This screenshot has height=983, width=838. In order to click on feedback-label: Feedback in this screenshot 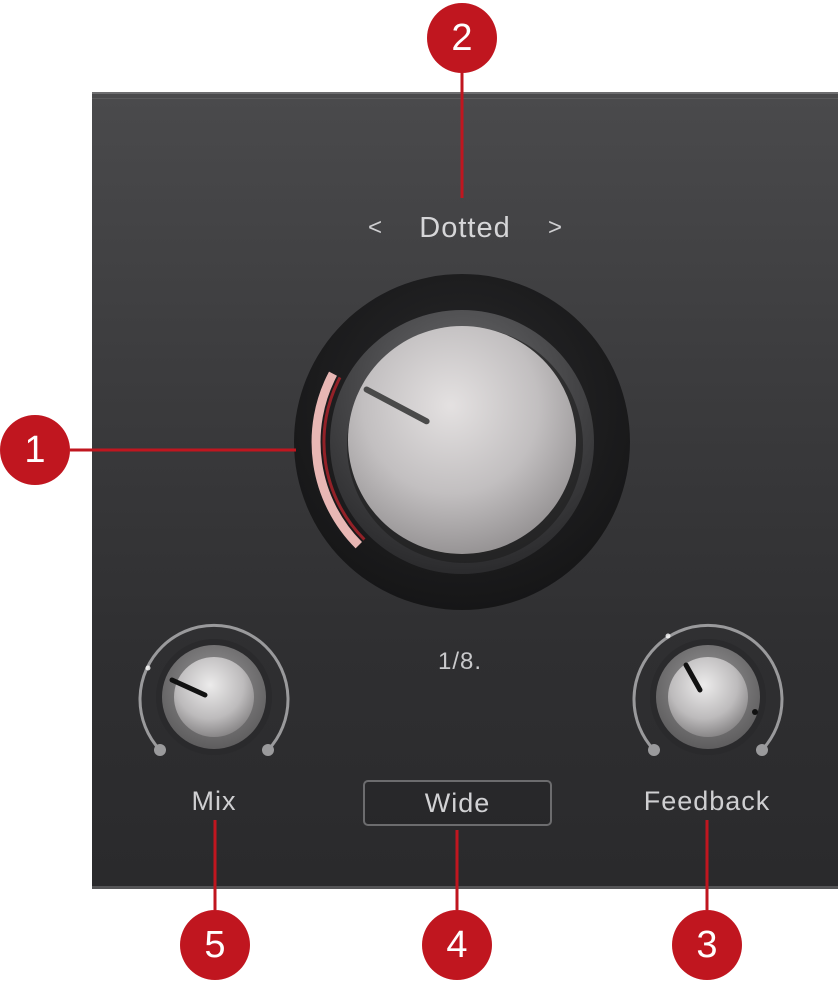, I will do `click(707, 801)`.